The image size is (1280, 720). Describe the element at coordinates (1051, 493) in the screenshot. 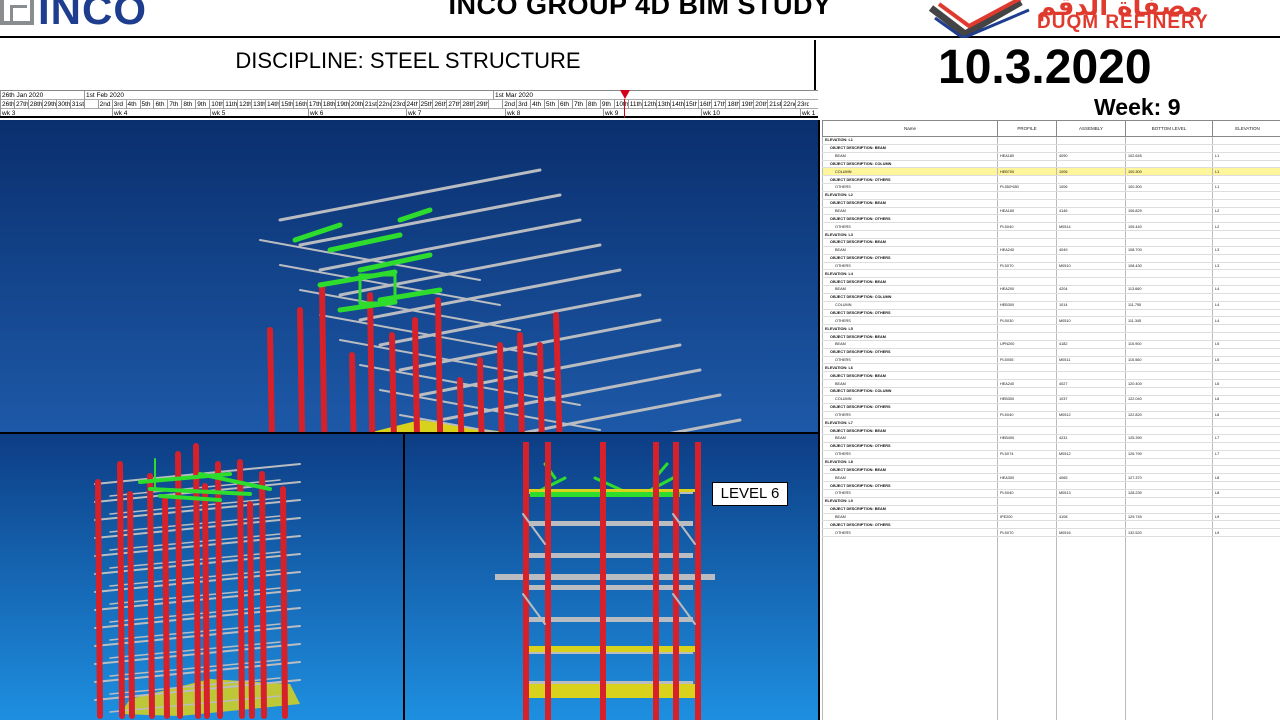

I see `table-row: OTHERS PL5X40 M0513 128.230 L8` at that location.